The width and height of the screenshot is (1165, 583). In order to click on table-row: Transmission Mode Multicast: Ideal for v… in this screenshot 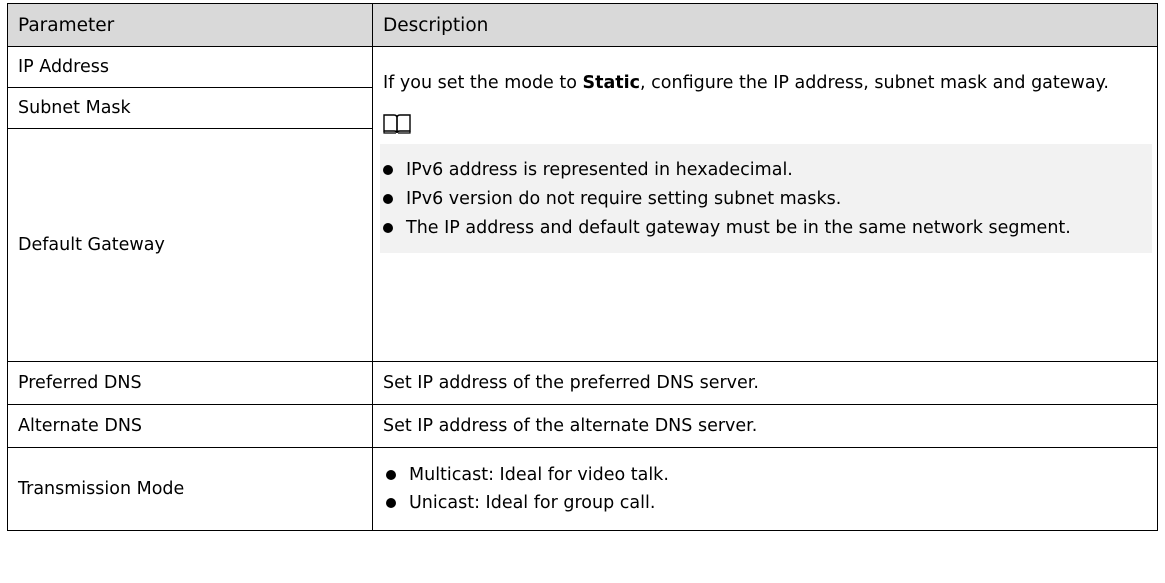, I will do `click(582, 489)`.